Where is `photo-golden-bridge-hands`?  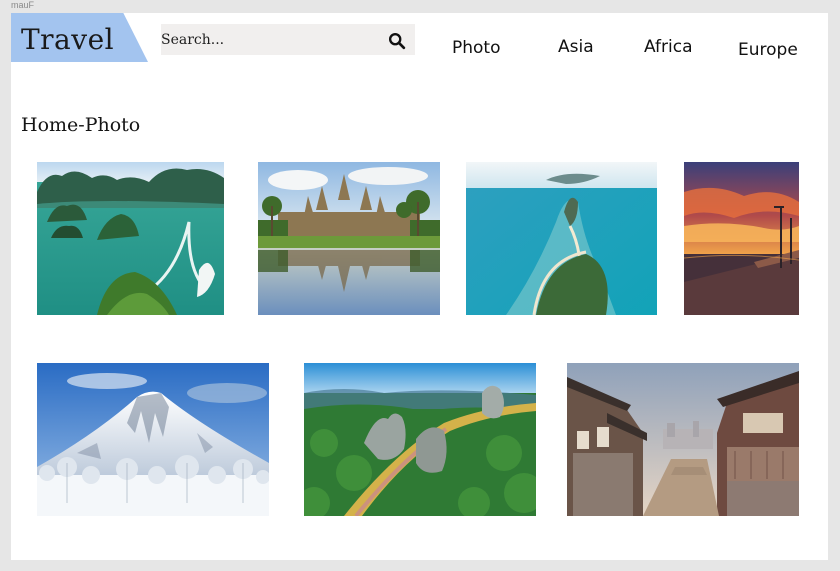
photo-golden-bridge-hands is located at coordinates (420, 439).